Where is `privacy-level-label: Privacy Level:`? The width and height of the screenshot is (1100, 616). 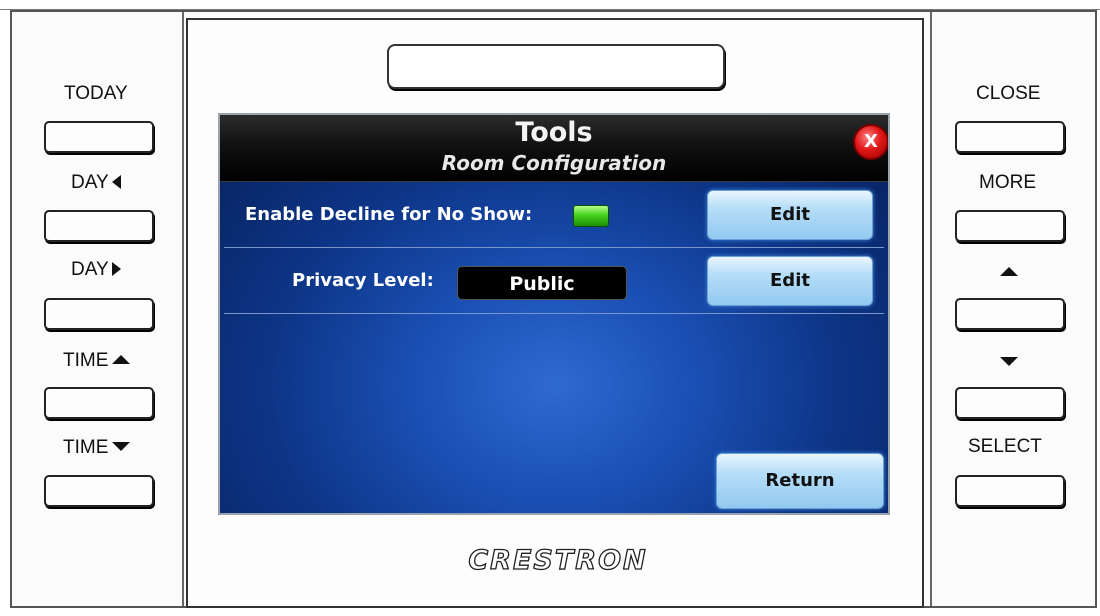
privacy-level-label: Privacy Level: is located at coordinates (363, 280).